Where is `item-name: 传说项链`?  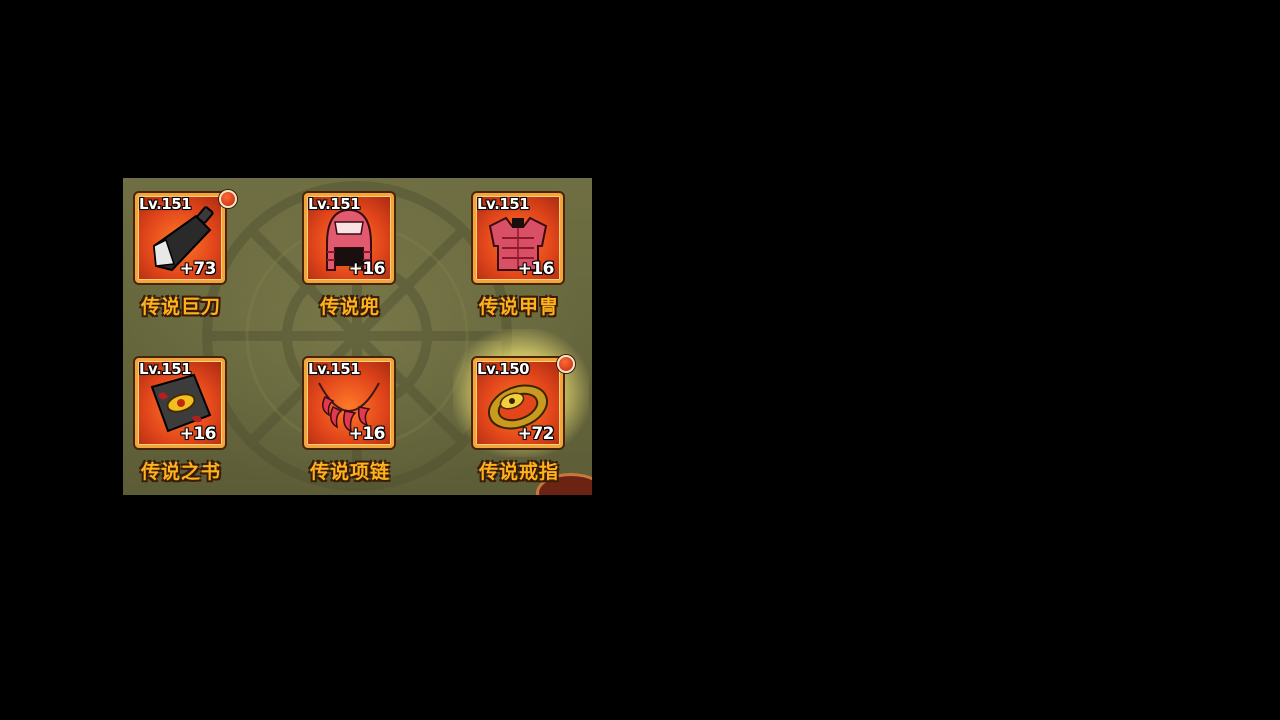 item-name: 传说项链 is located at coordinates (349, 472).